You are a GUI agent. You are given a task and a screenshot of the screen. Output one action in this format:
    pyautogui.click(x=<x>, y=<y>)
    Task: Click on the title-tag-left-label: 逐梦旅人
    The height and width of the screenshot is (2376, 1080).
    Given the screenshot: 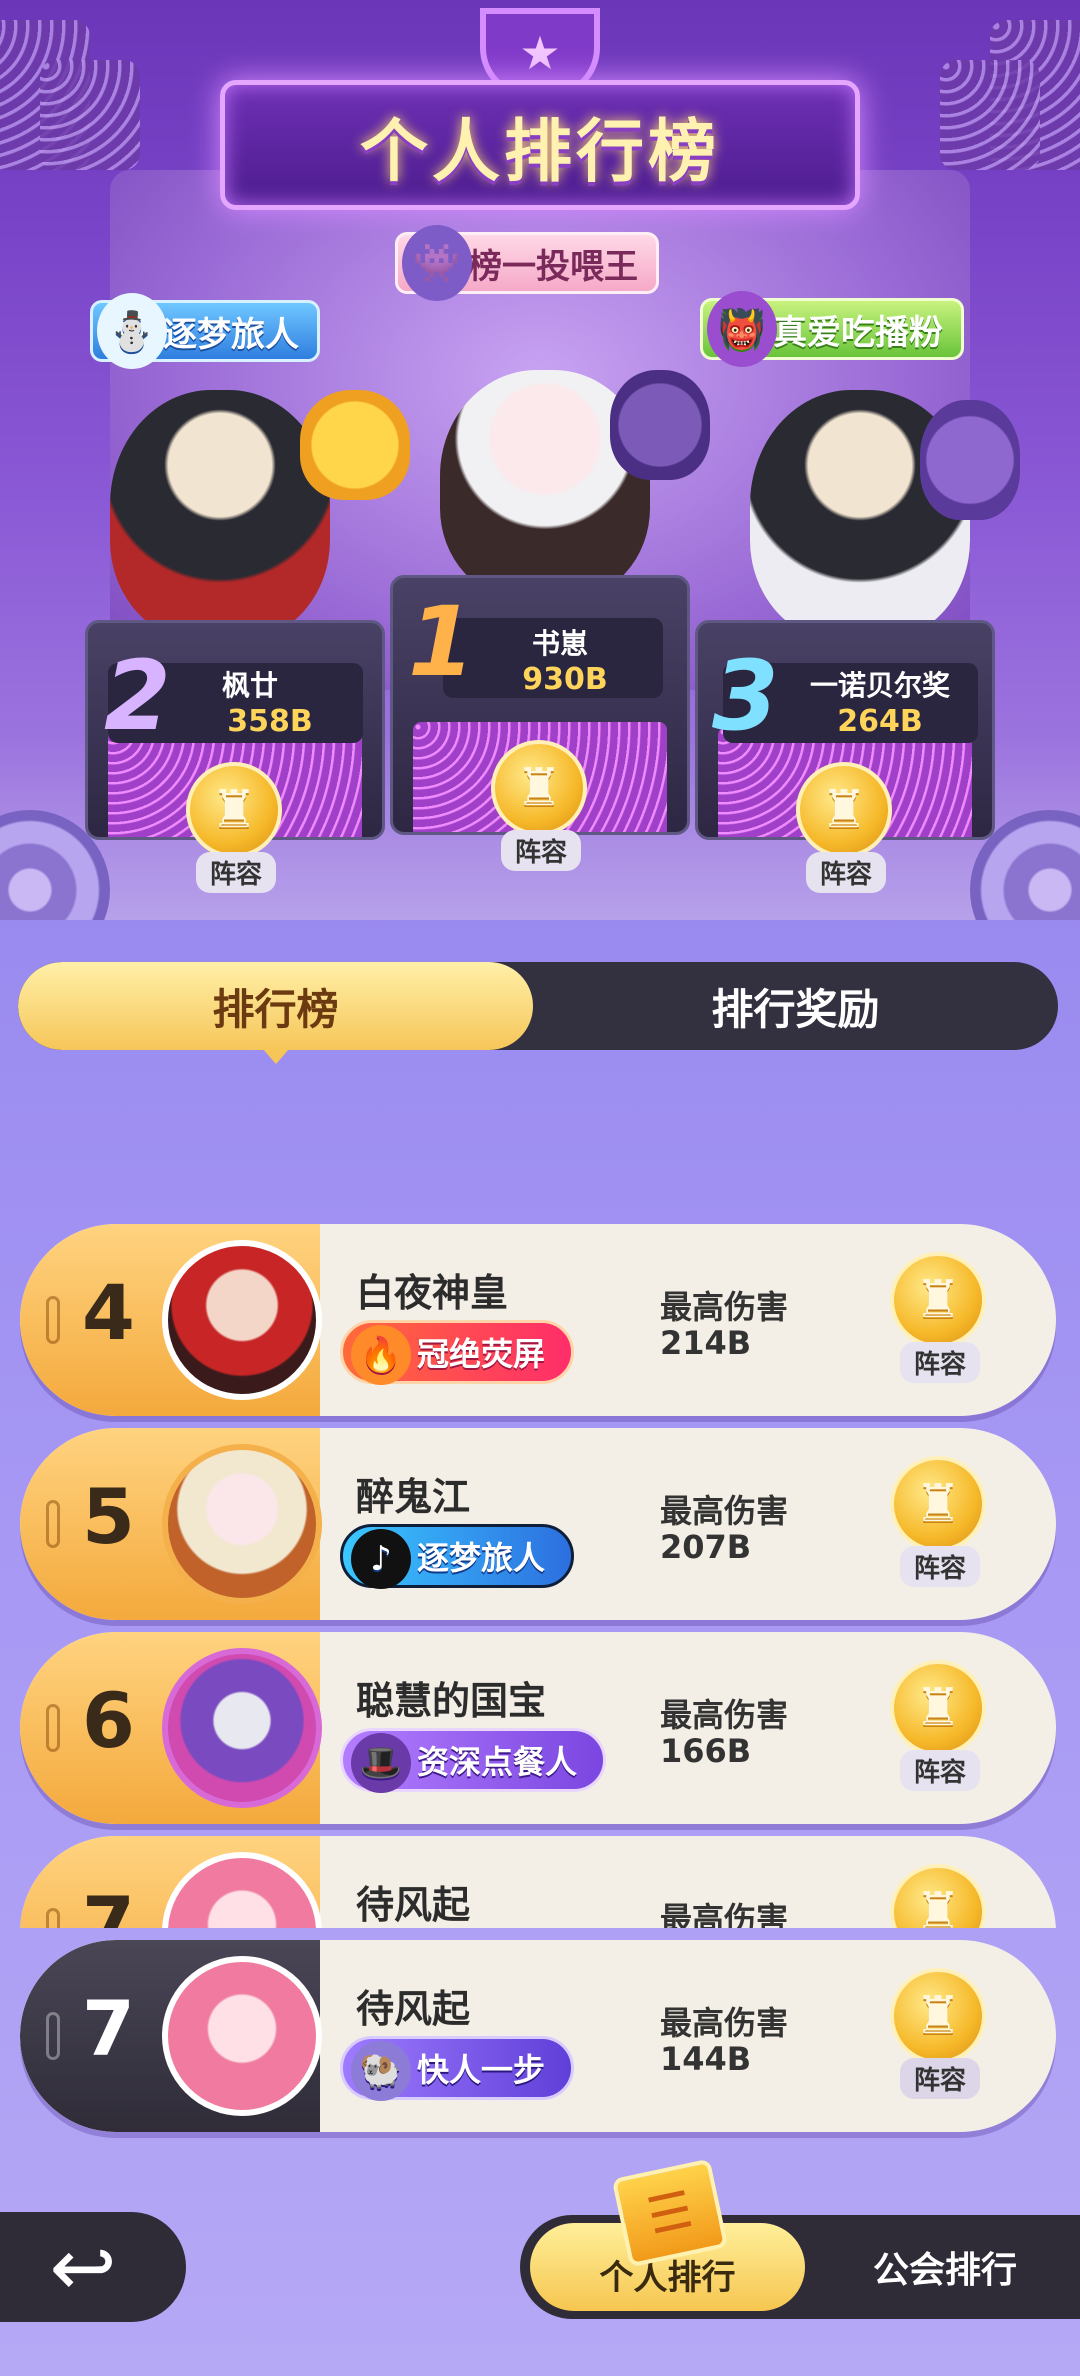 What is the action you would take?
    pyautogui.click(x=231, y=334)
    